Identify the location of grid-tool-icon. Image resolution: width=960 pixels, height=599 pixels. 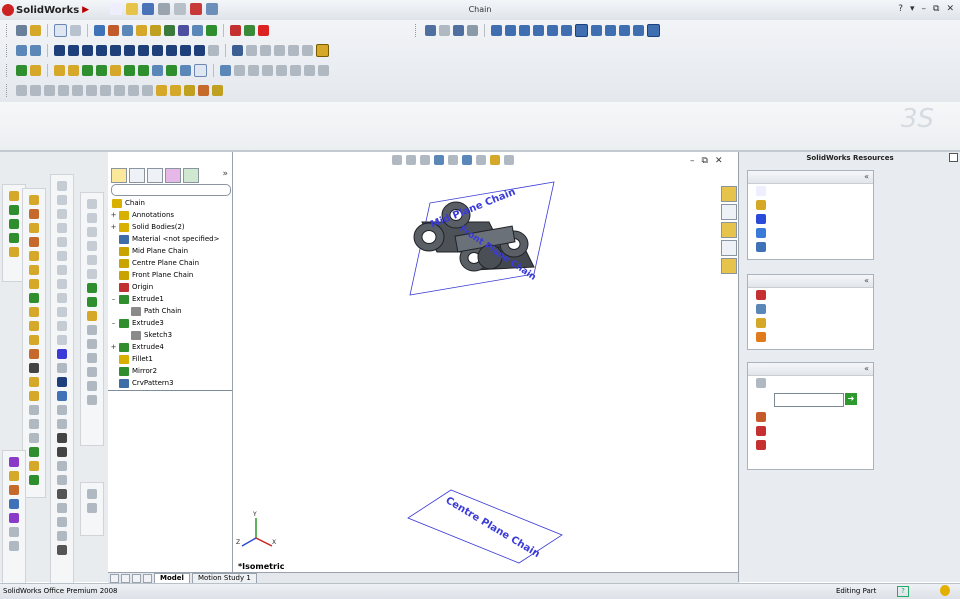
(62, 466).